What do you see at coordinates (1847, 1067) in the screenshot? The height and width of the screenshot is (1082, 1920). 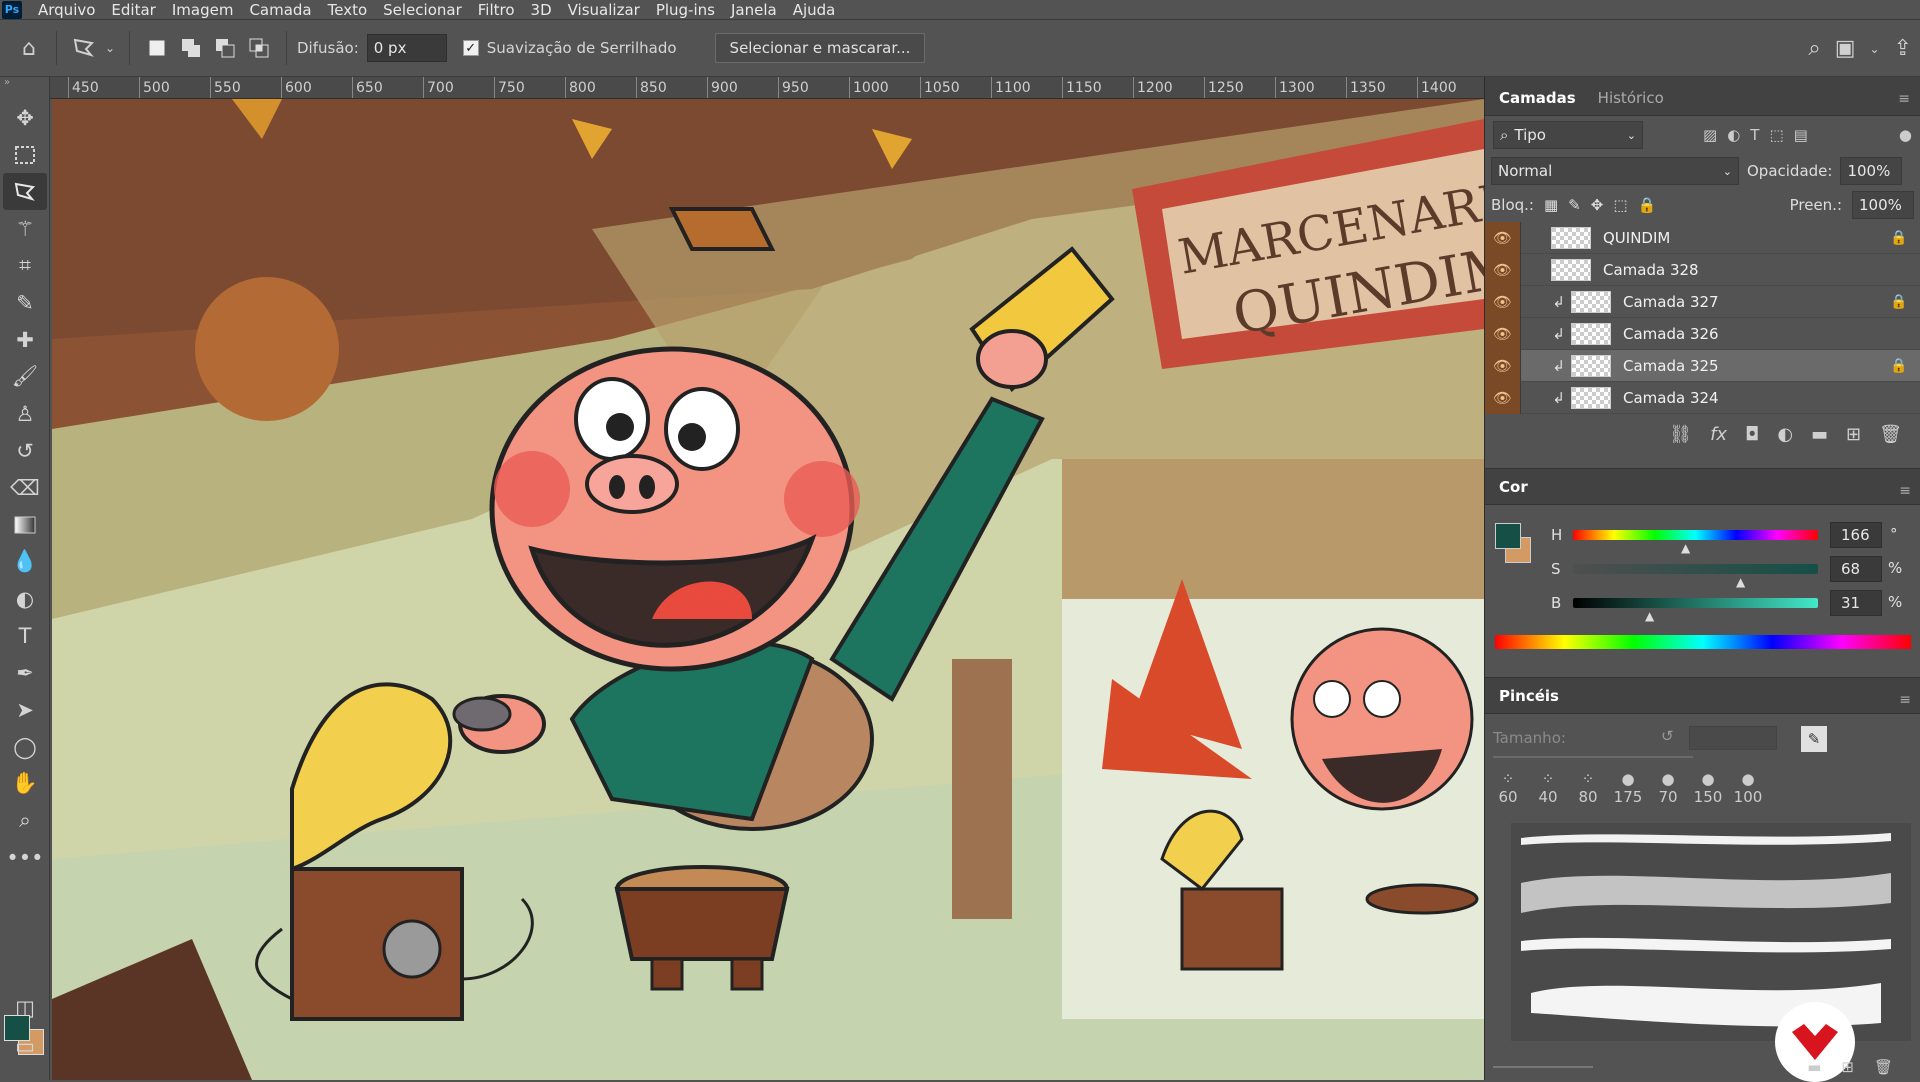 I see `new-brush-icon: ⊞` at bounding box center [1847, 1067].